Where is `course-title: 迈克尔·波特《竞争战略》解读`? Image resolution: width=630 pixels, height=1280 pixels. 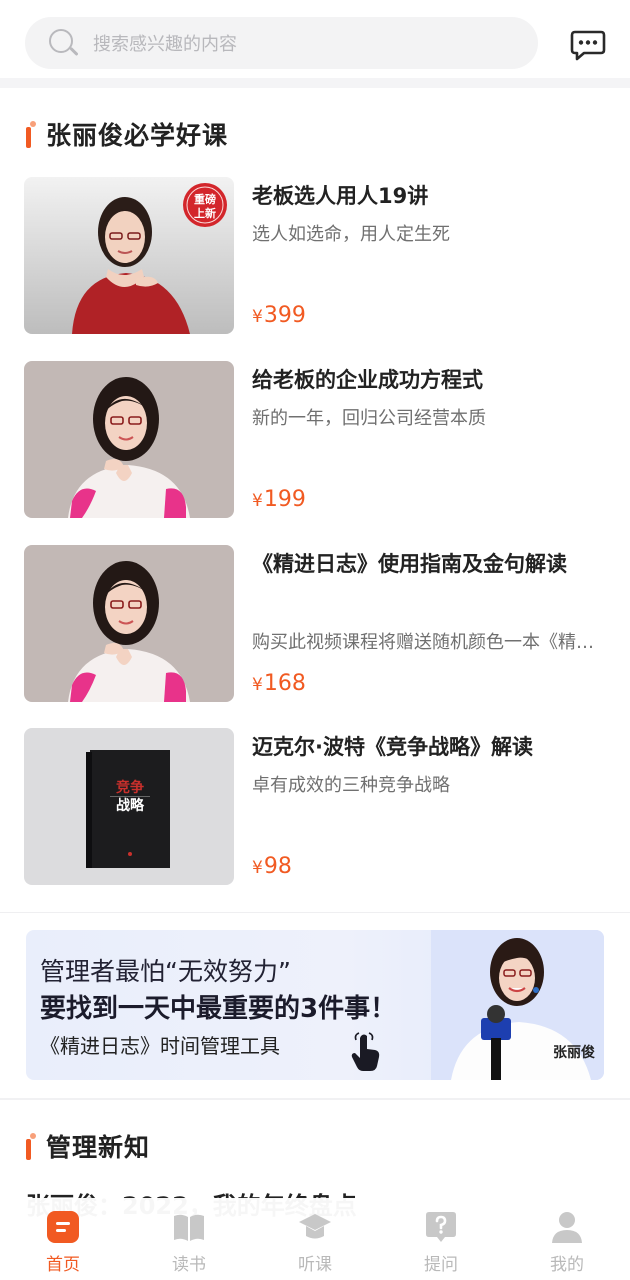
course-title: 迈克尔·波特《竞争战略》解读 is located at coordinates (392, 747).